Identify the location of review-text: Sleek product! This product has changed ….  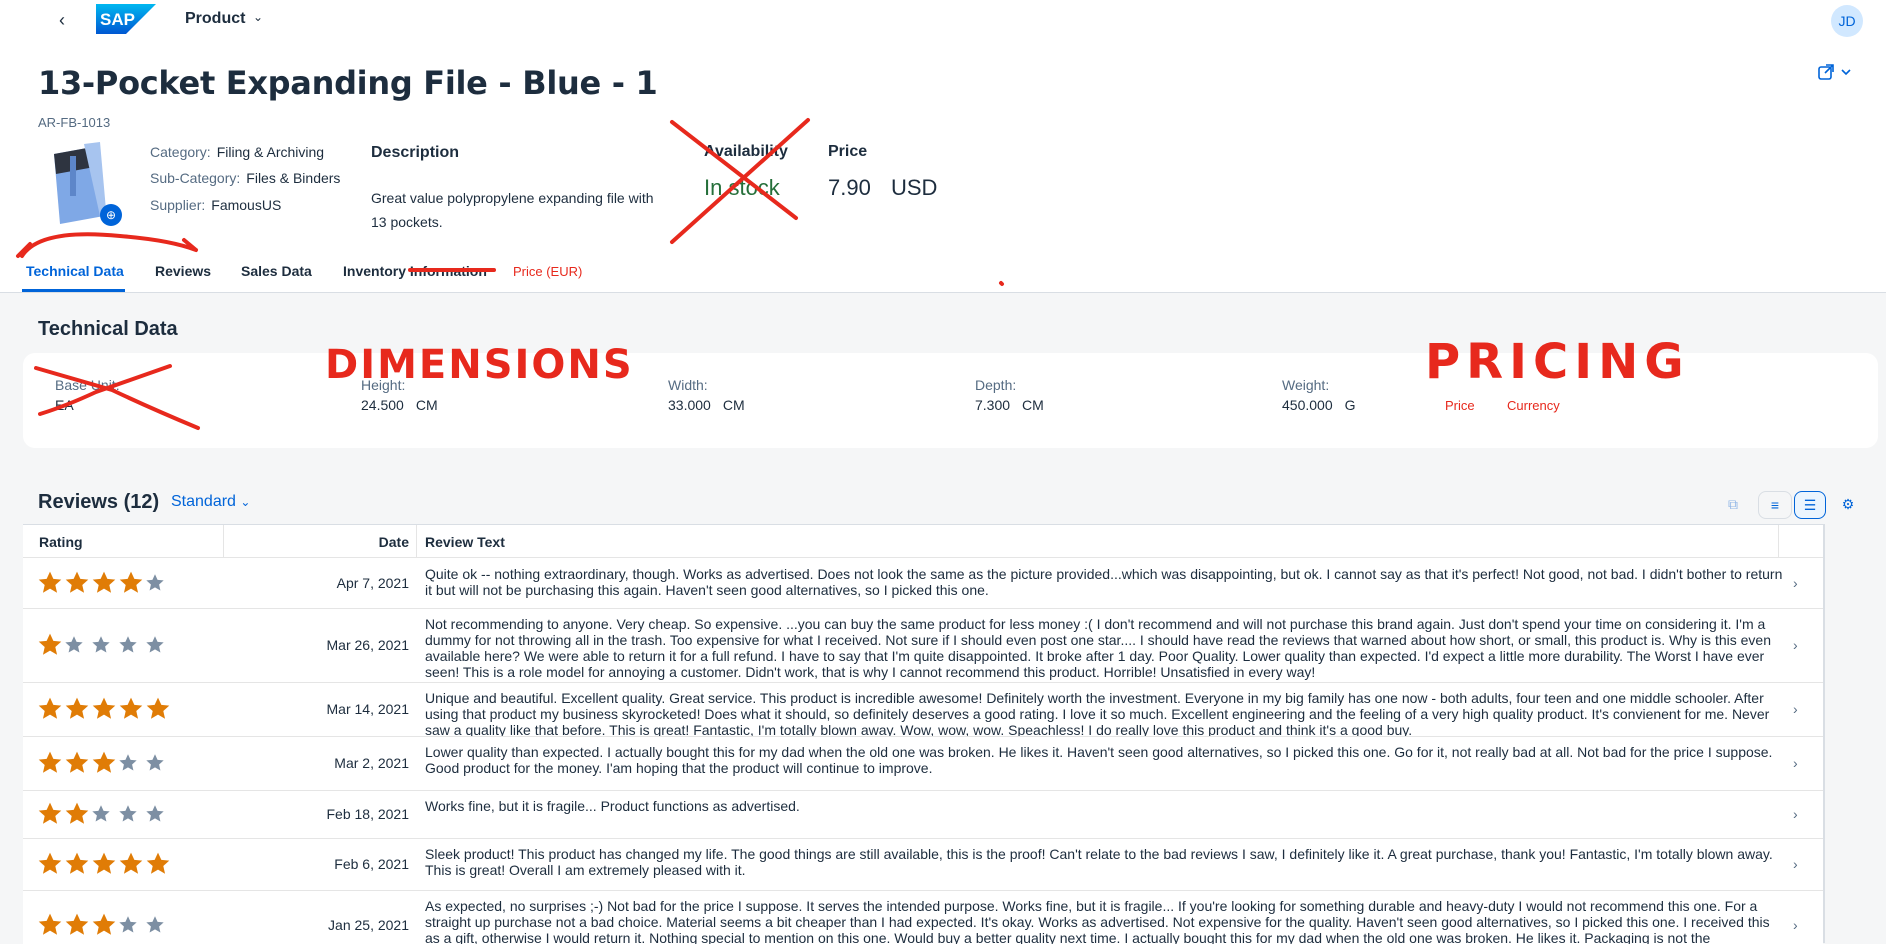
(1099, 862).